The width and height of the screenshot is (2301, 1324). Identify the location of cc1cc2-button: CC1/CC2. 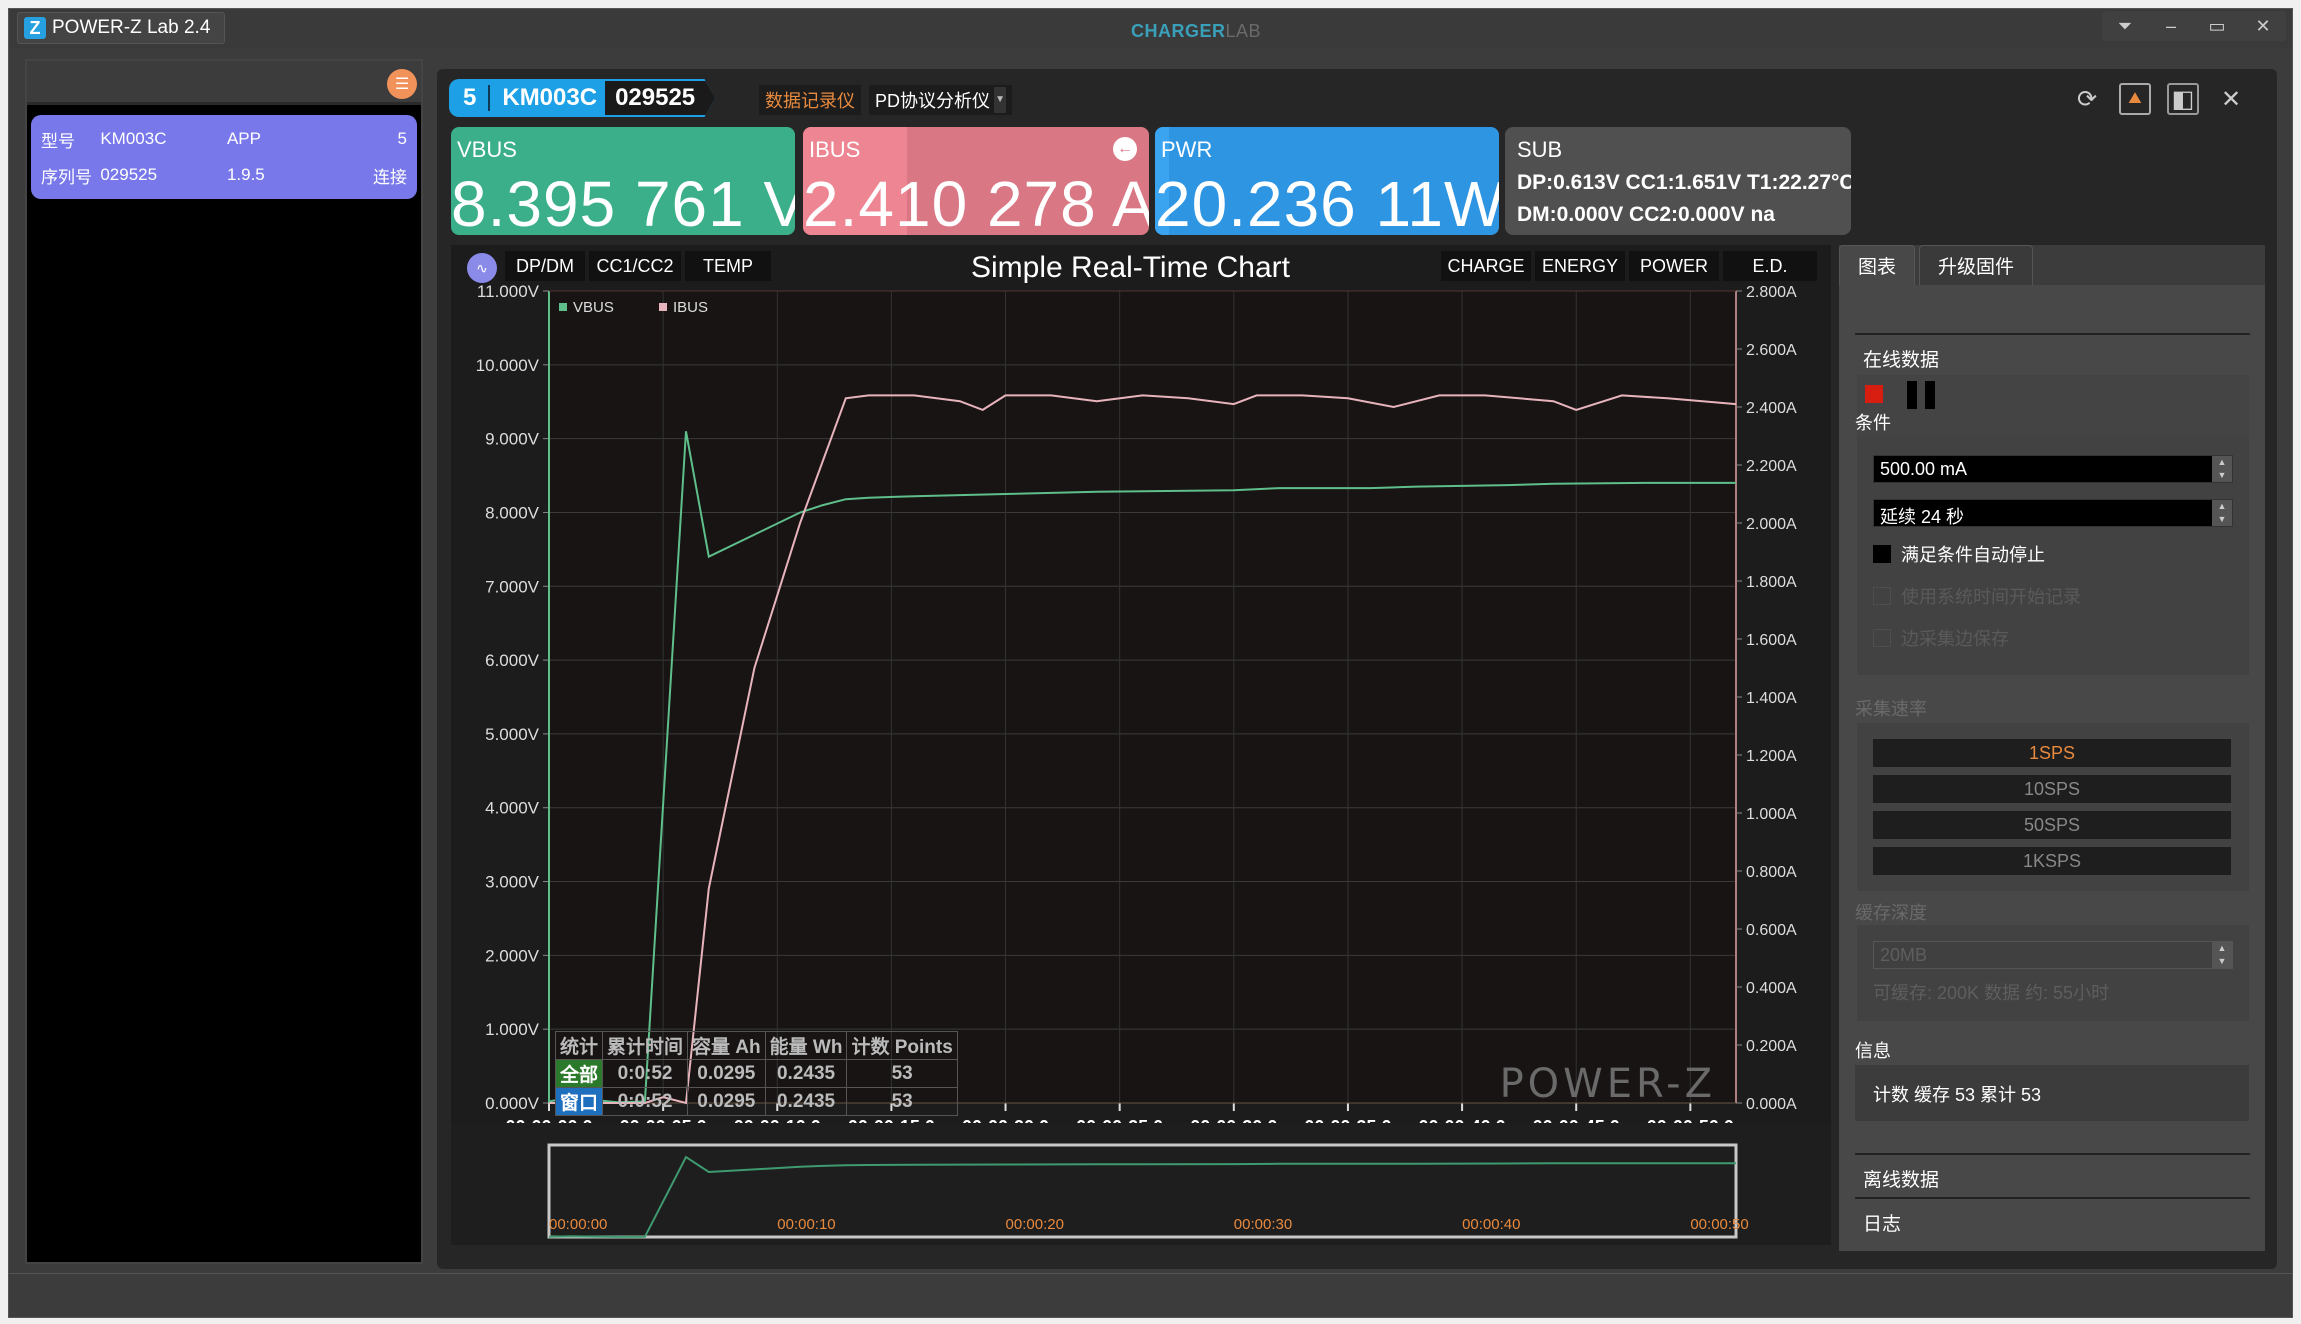
(635, 266).